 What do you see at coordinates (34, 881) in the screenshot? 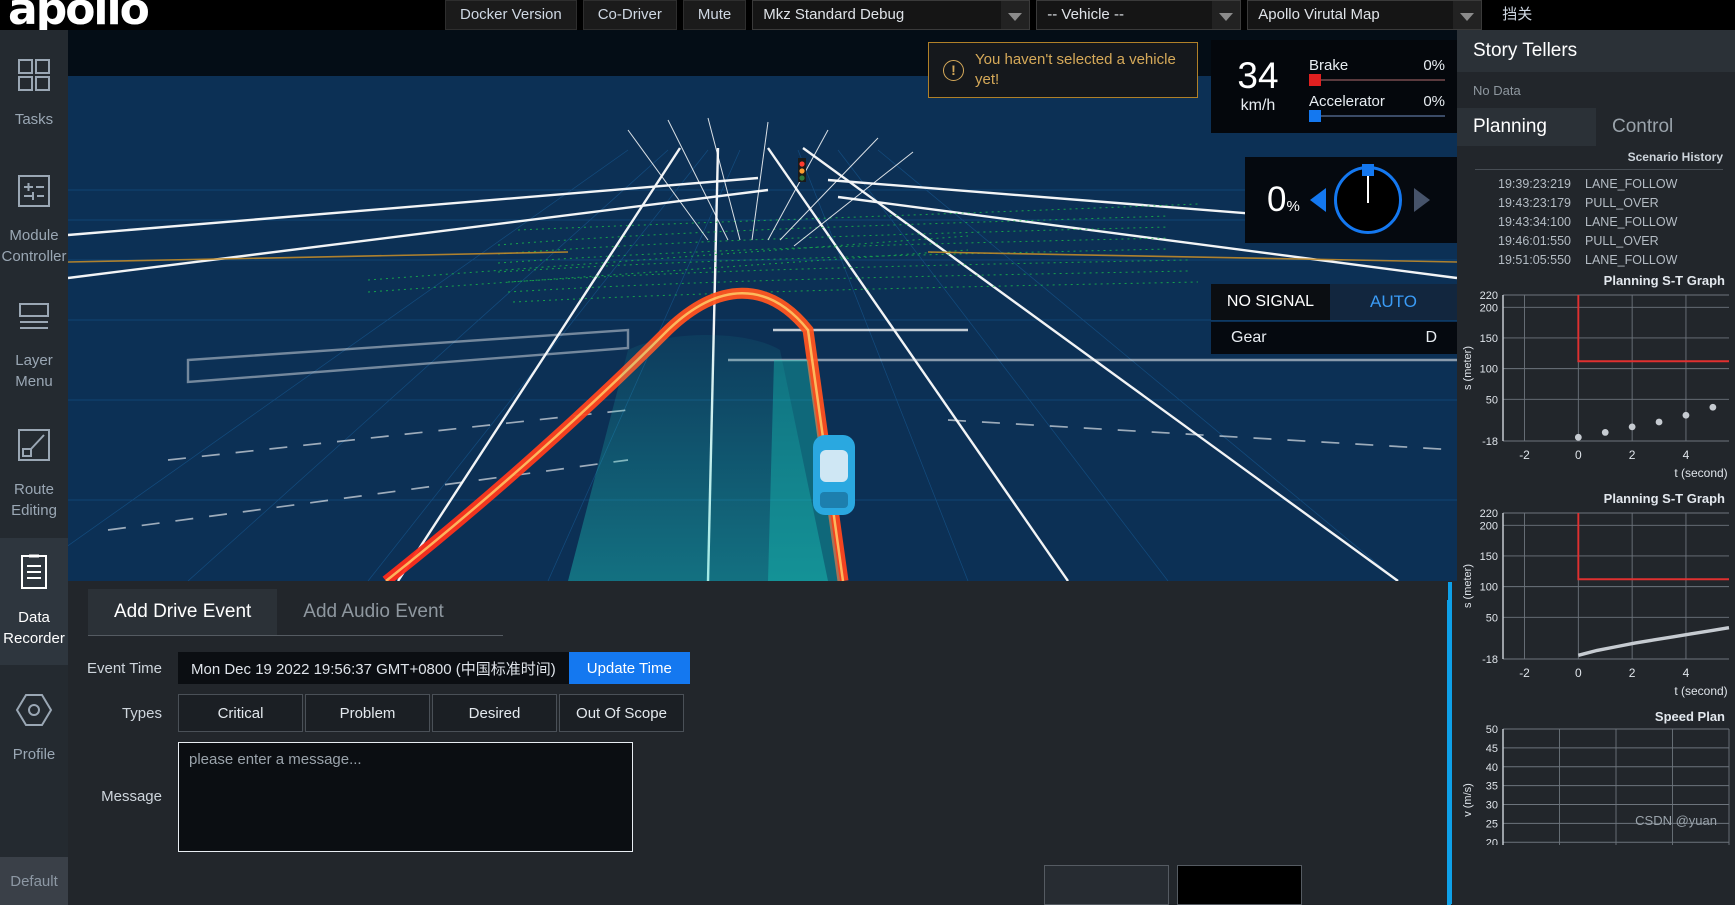
I see `sidebar-footer-default: Default` at bounding box center [34, 881].